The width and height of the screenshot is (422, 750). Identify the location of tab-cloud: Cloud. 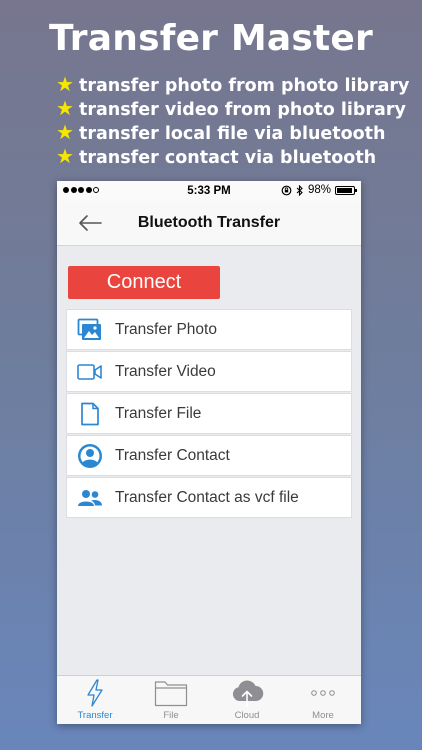
(247, 700).